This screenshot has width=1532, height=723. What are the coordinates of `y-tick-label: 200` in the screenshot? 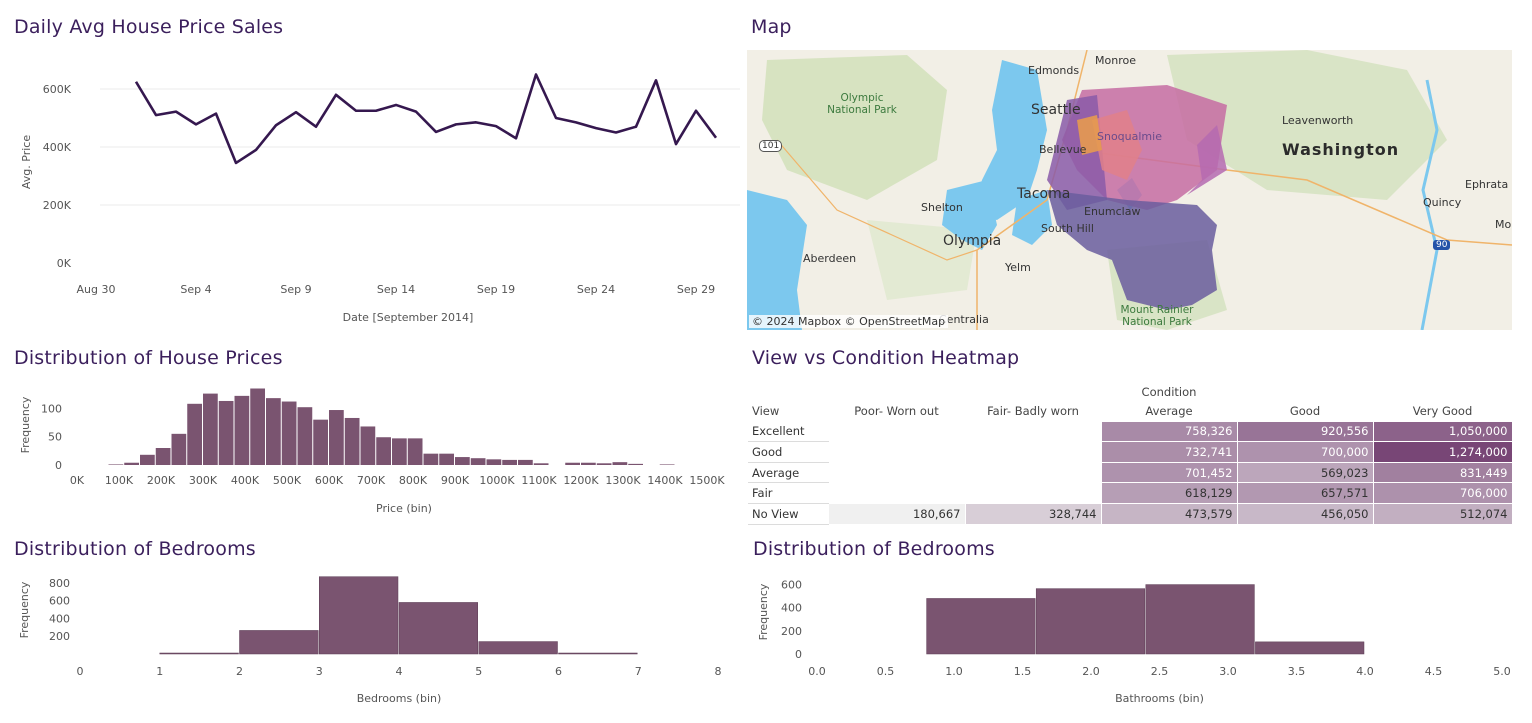 It's located at (59, 636).